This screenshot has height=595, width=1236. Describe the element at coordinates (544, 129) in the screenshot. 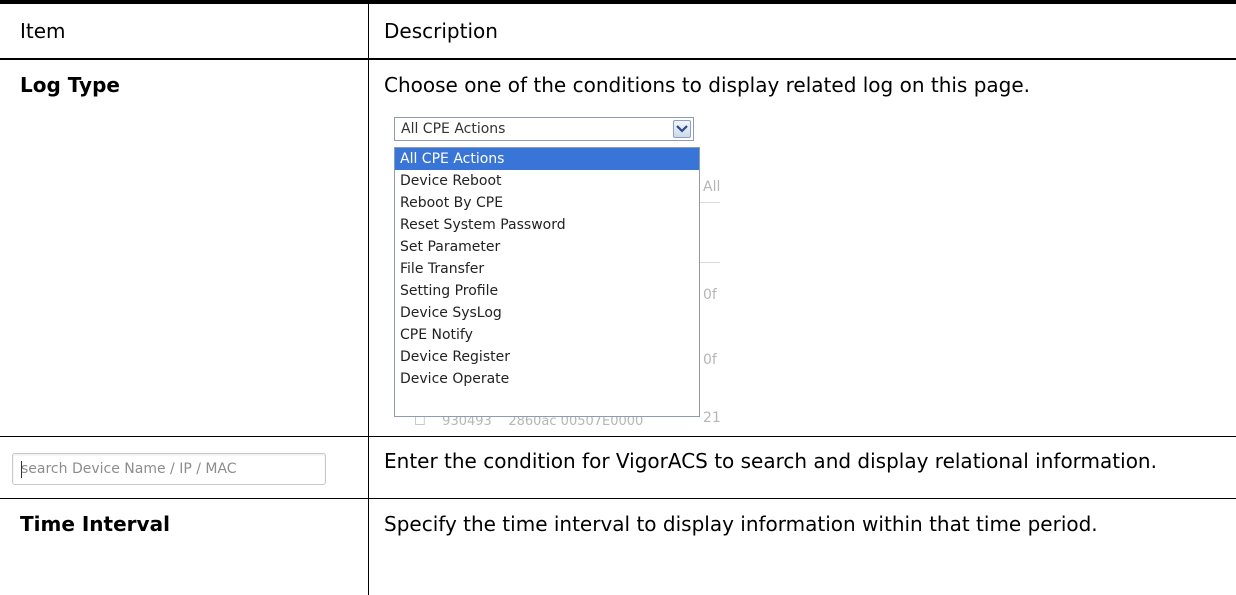

I see `log-type-select: All CPE Actions` at that location.